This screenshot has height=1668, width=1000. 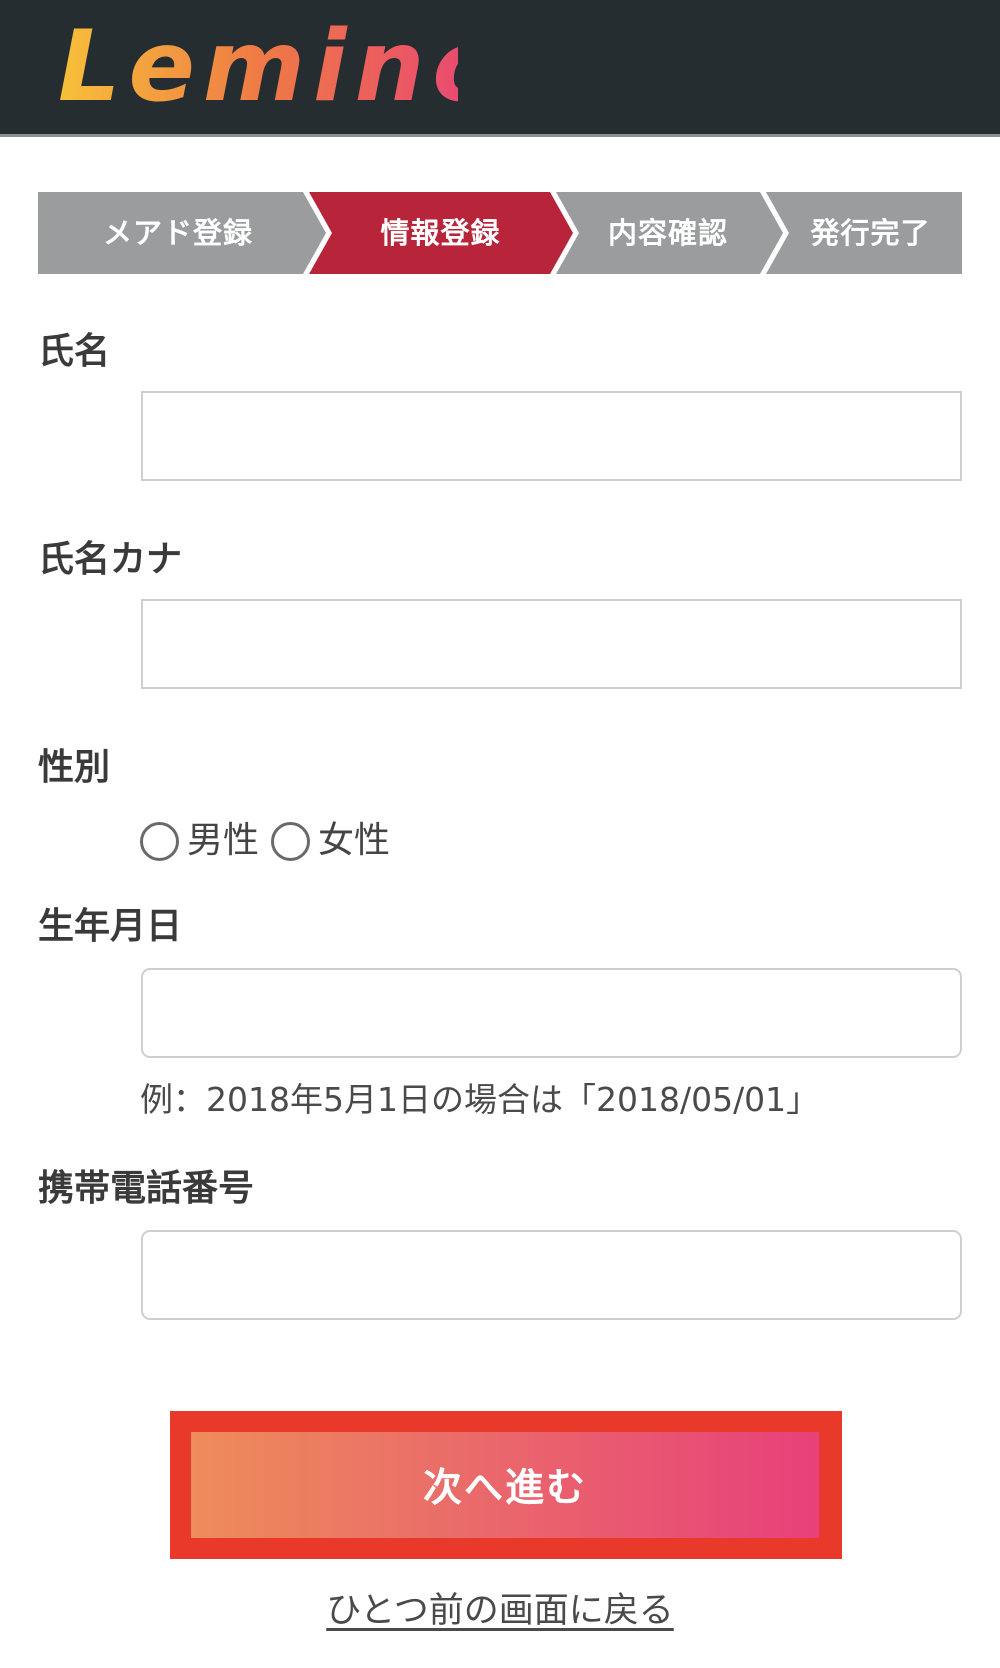 I want to click on app-header: Lemino, so click(x=500, y=68).